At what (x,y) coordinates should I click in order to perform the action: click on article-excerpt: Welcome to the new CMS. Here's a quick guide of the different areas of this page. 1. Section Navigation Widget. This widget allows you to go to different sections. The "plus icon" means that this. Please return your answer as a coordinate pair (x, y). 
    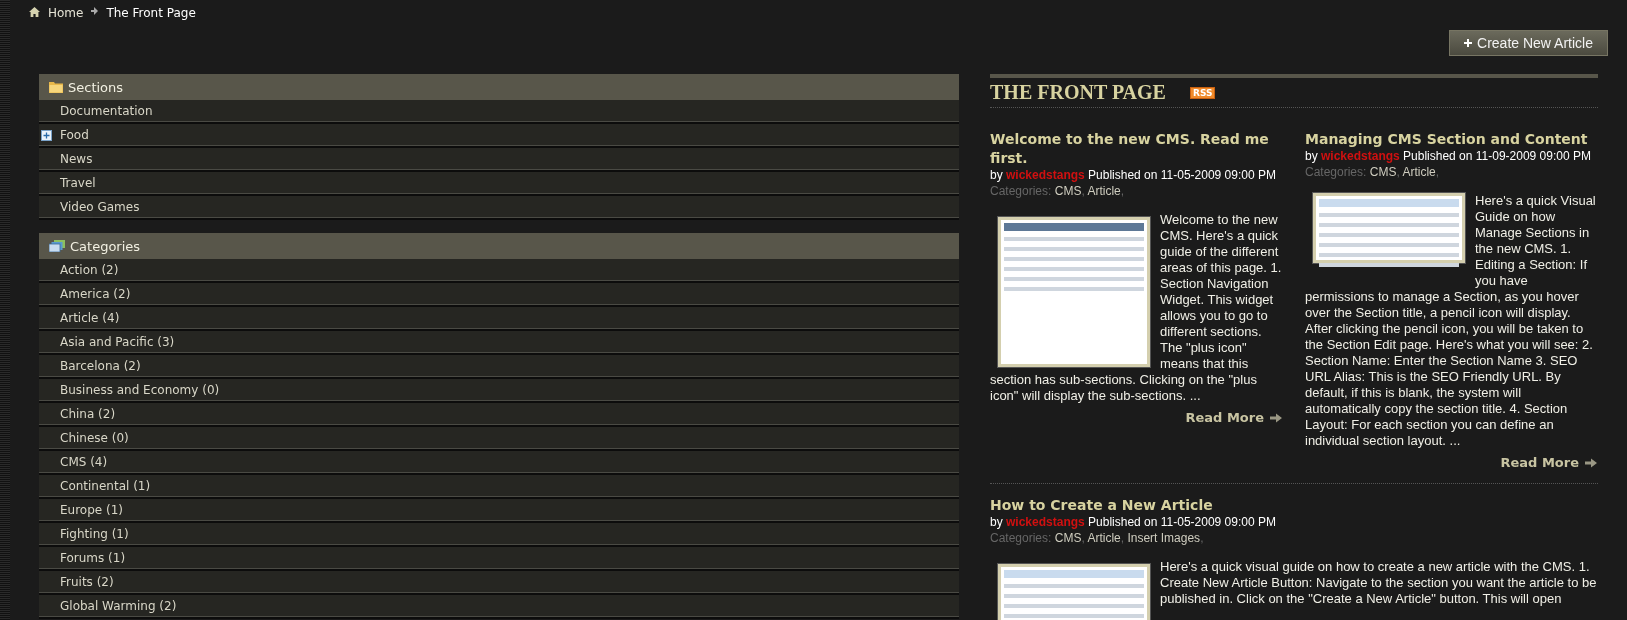
    Looking at the image, I should click on (1221, 292).